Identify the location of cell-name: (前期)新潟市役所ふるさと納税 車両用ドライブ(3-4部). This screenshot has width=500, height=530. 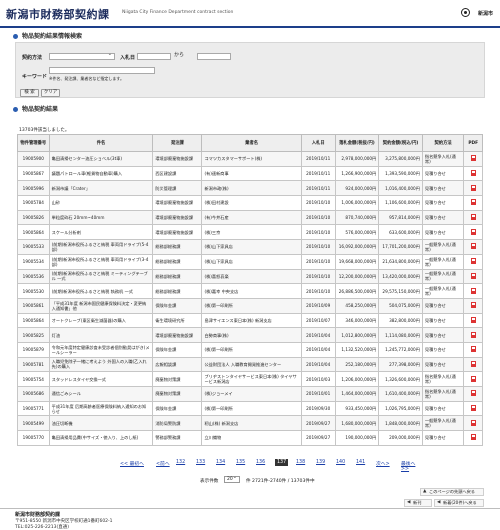
(101, 261).